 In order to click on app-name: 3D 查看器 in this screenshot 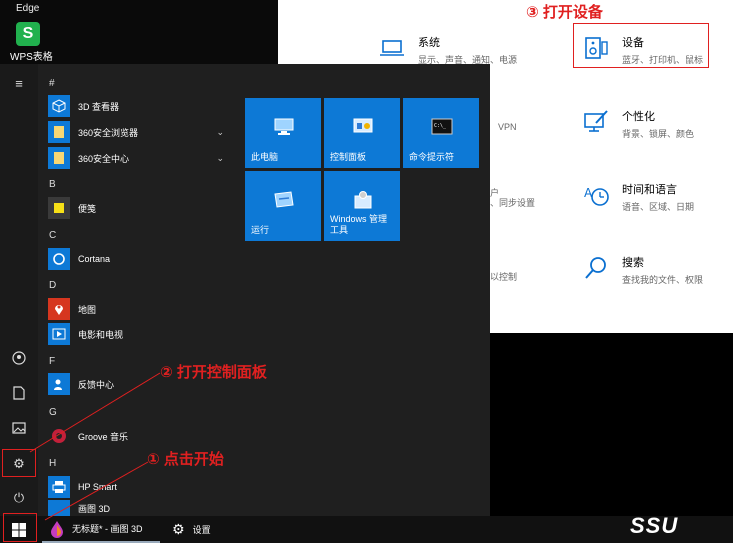, I will do `click(99, 106)`.